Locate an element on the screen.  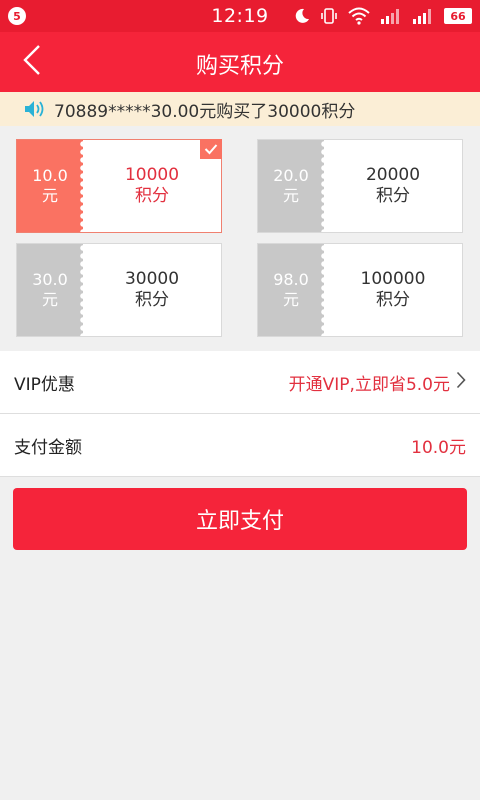
package-price: 10.0 元 is located at coordinates (52, 186).